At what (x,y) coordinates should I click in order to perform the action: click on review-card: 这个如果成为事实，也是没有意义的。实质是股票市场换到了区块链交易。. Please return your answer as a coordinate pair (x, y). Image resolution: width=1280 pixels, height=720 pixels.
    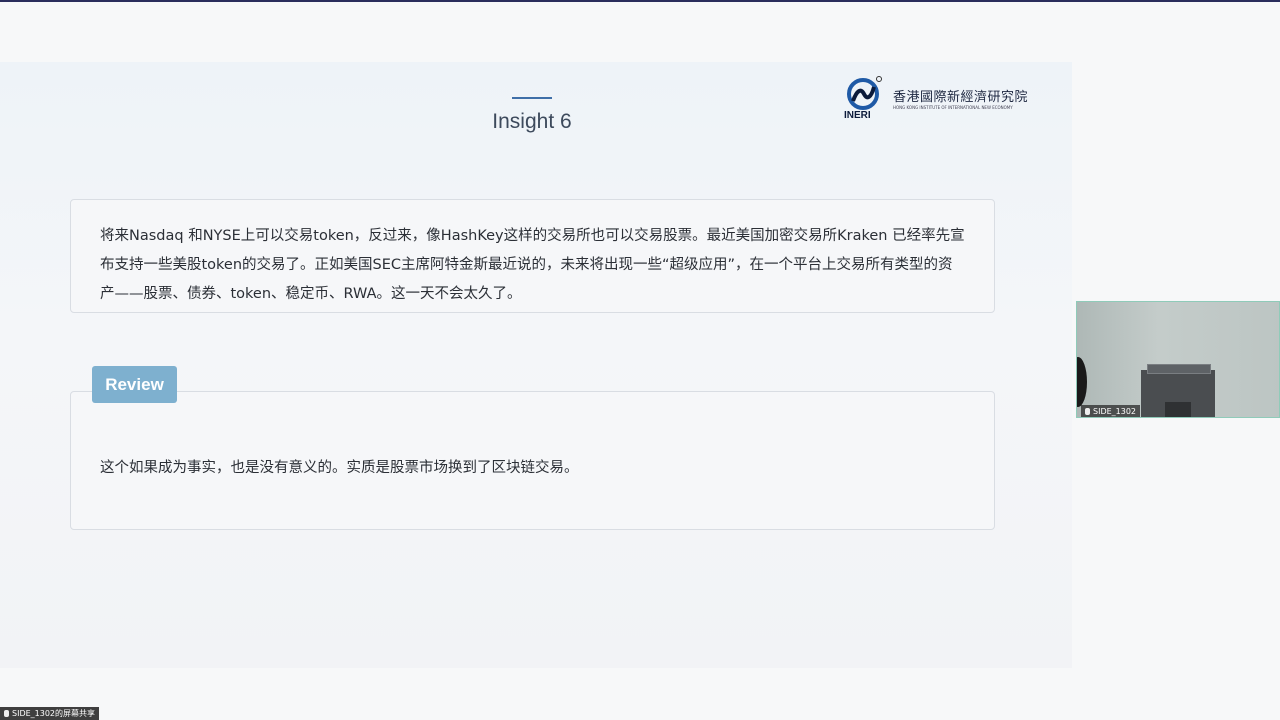
    Looking at the image, I should click on (532, 460).